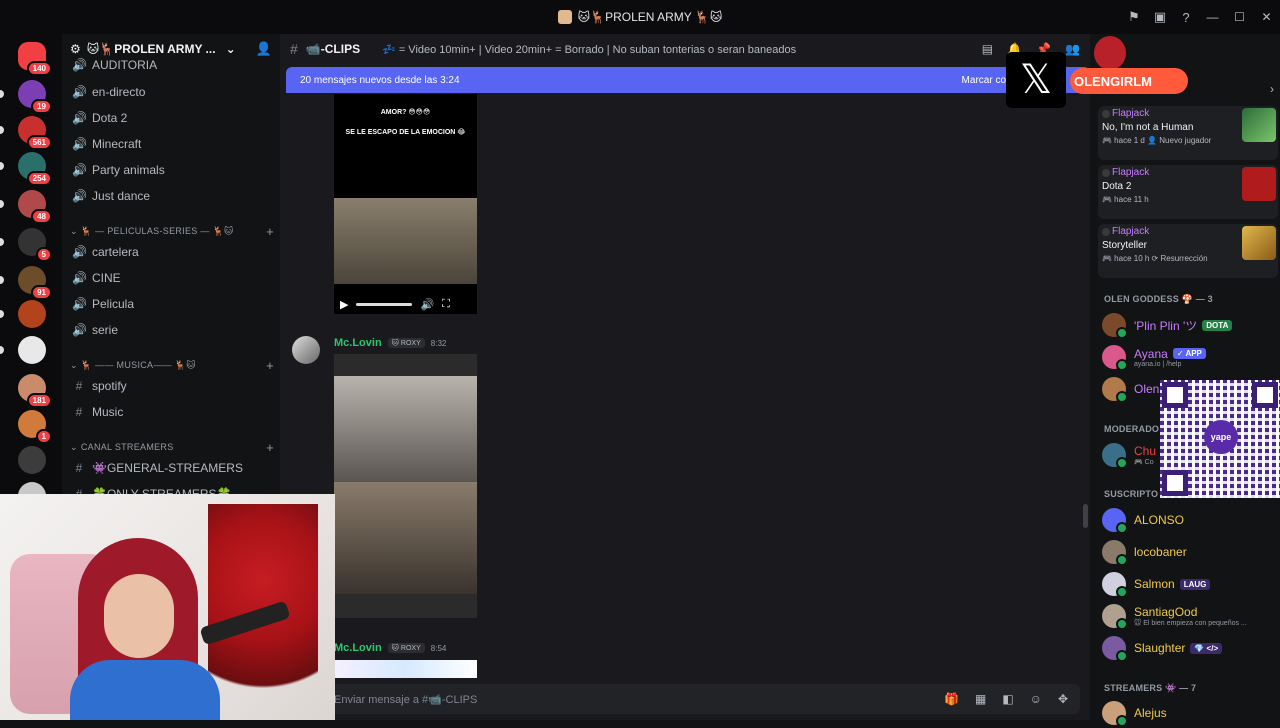  Describe the element at coordinates (172, 330) in the screenshot. I see `channel-item: 🔊 serie` at that location.